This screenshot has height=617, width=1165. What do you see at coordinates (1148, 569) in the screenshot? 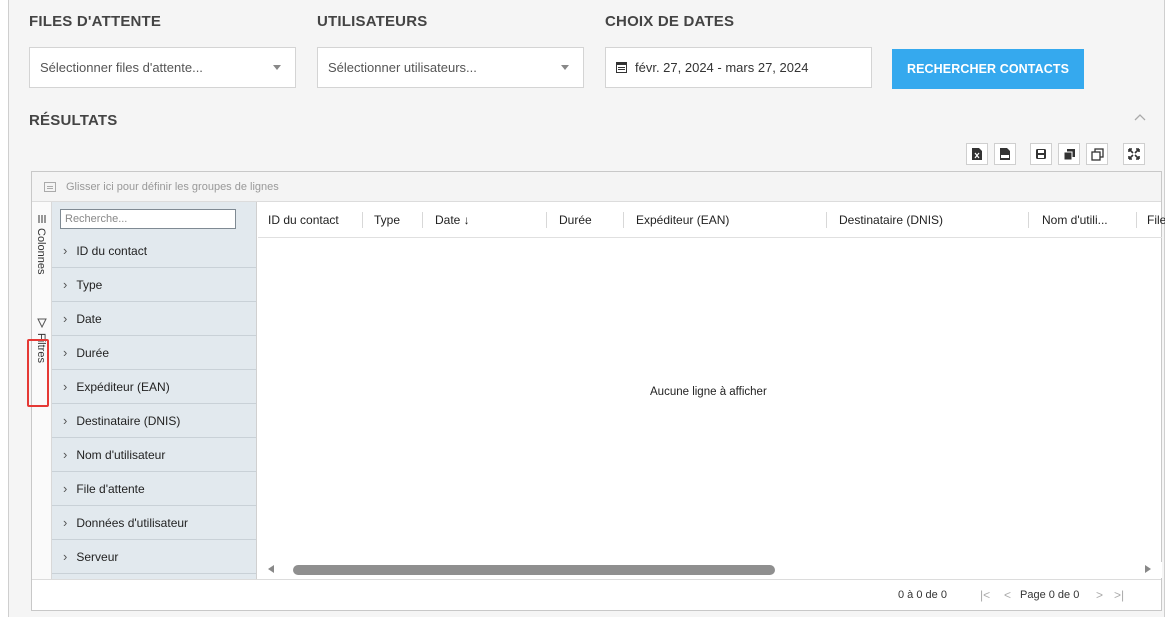
I see `scroll-right-icon` at bounding box center [1148, 569].